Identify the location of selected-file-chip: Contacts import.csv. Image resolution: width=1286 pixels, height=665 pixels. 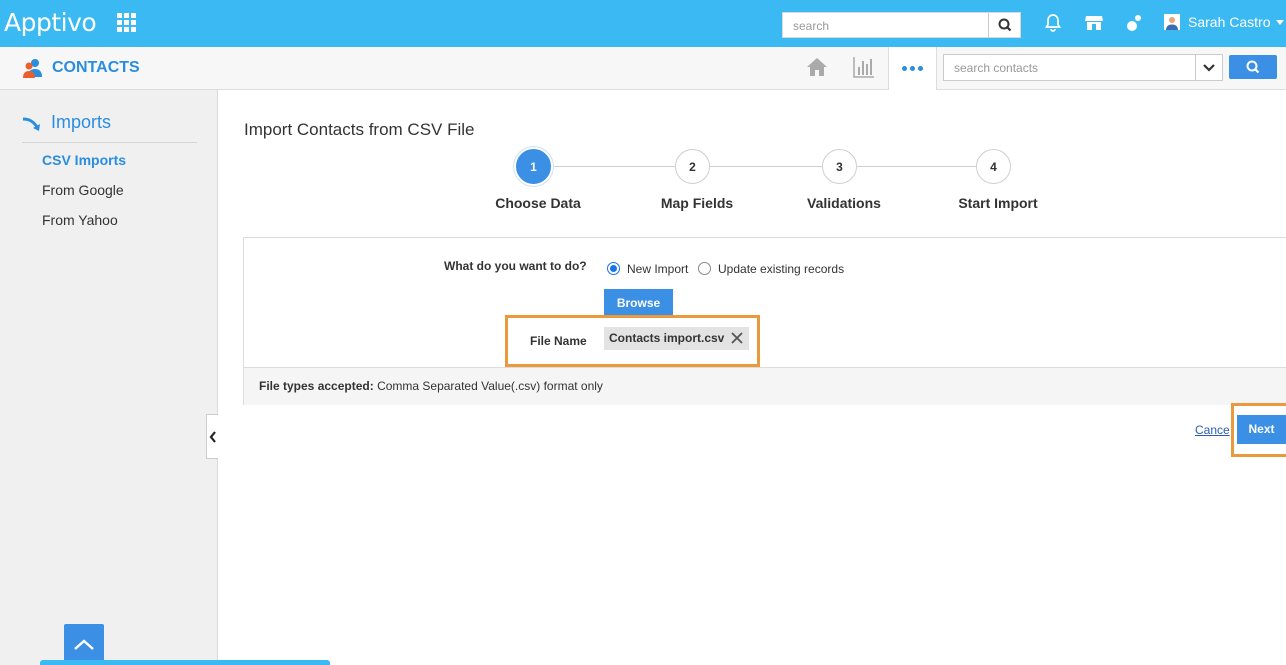
(676, 338).